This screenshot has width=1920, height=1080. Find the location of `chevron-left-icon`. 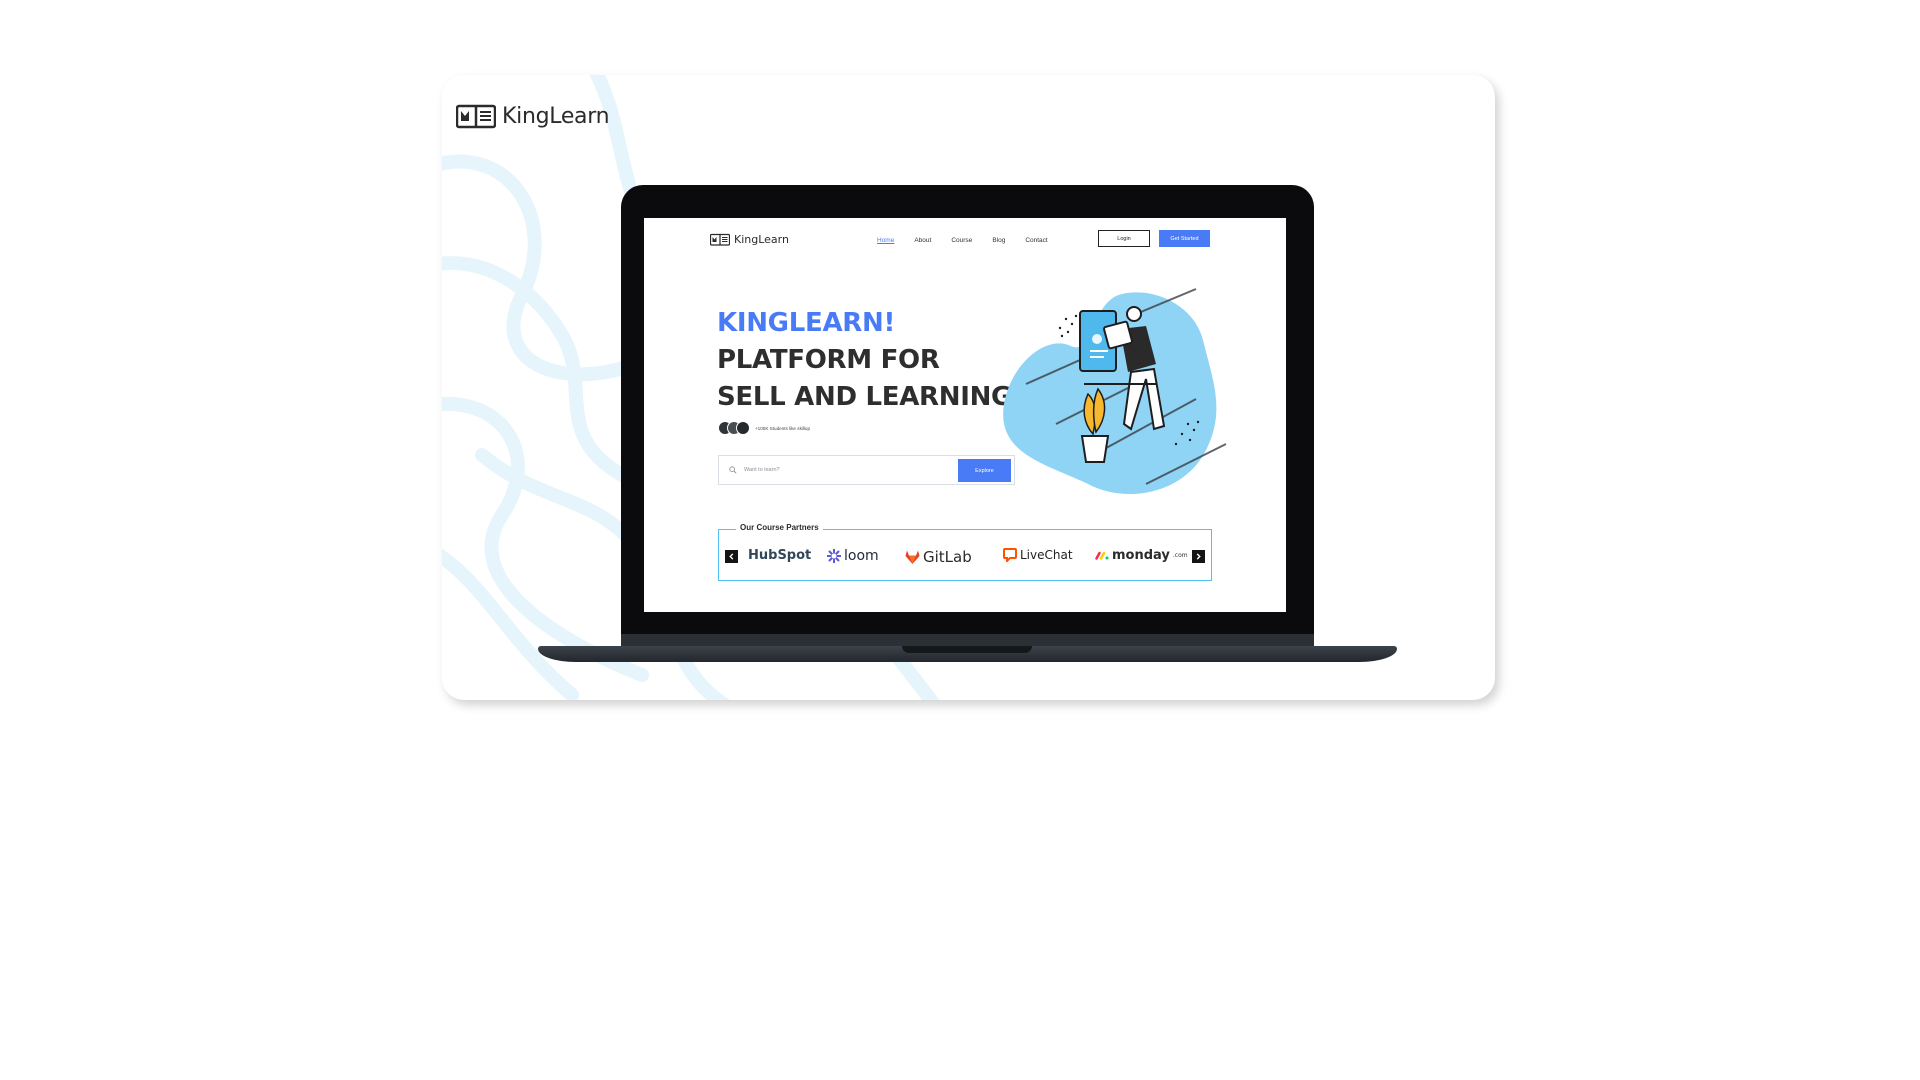

chevron-left-icon is located at coordinates (731, 556).